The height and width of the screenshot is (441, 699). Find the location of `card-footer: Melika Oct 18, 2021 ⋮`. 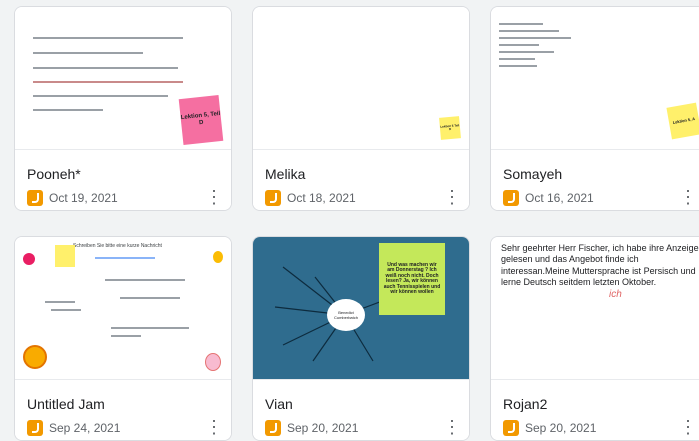

card-footer: Melika Oct 18, 2021 ⋮ is located at coordinates (361, 179).